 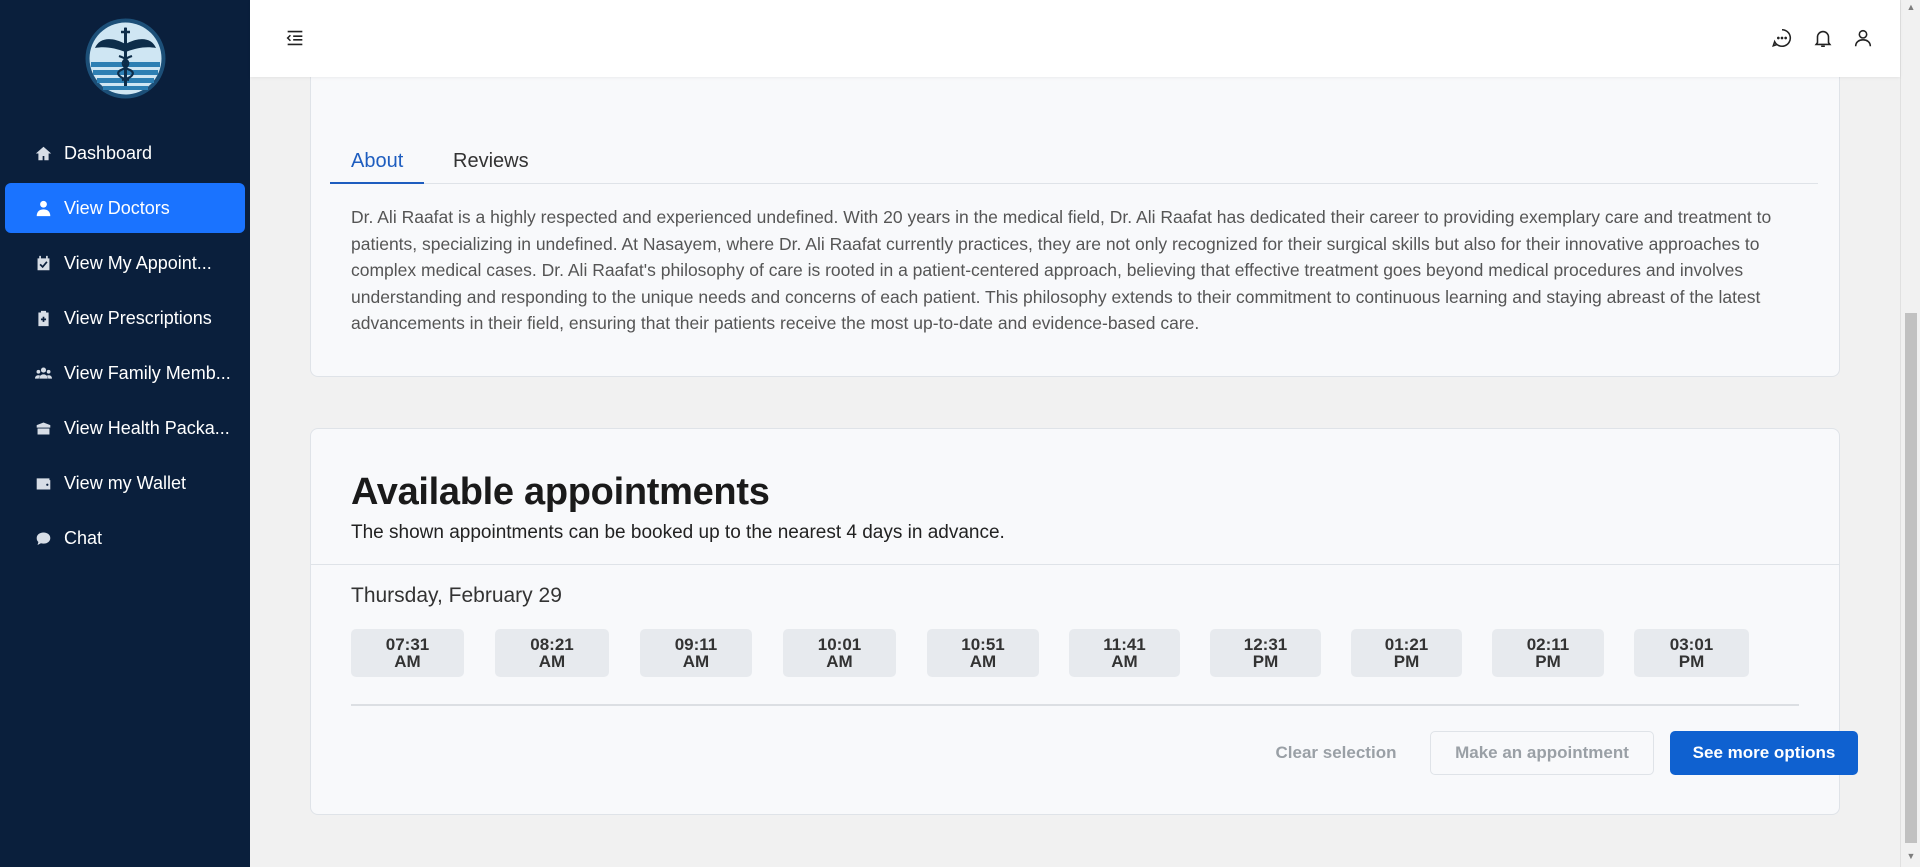 What do you see at coordinates (1863, 38) in the screenshot?
I see `user-icon` at bounding box center [1863, 38].